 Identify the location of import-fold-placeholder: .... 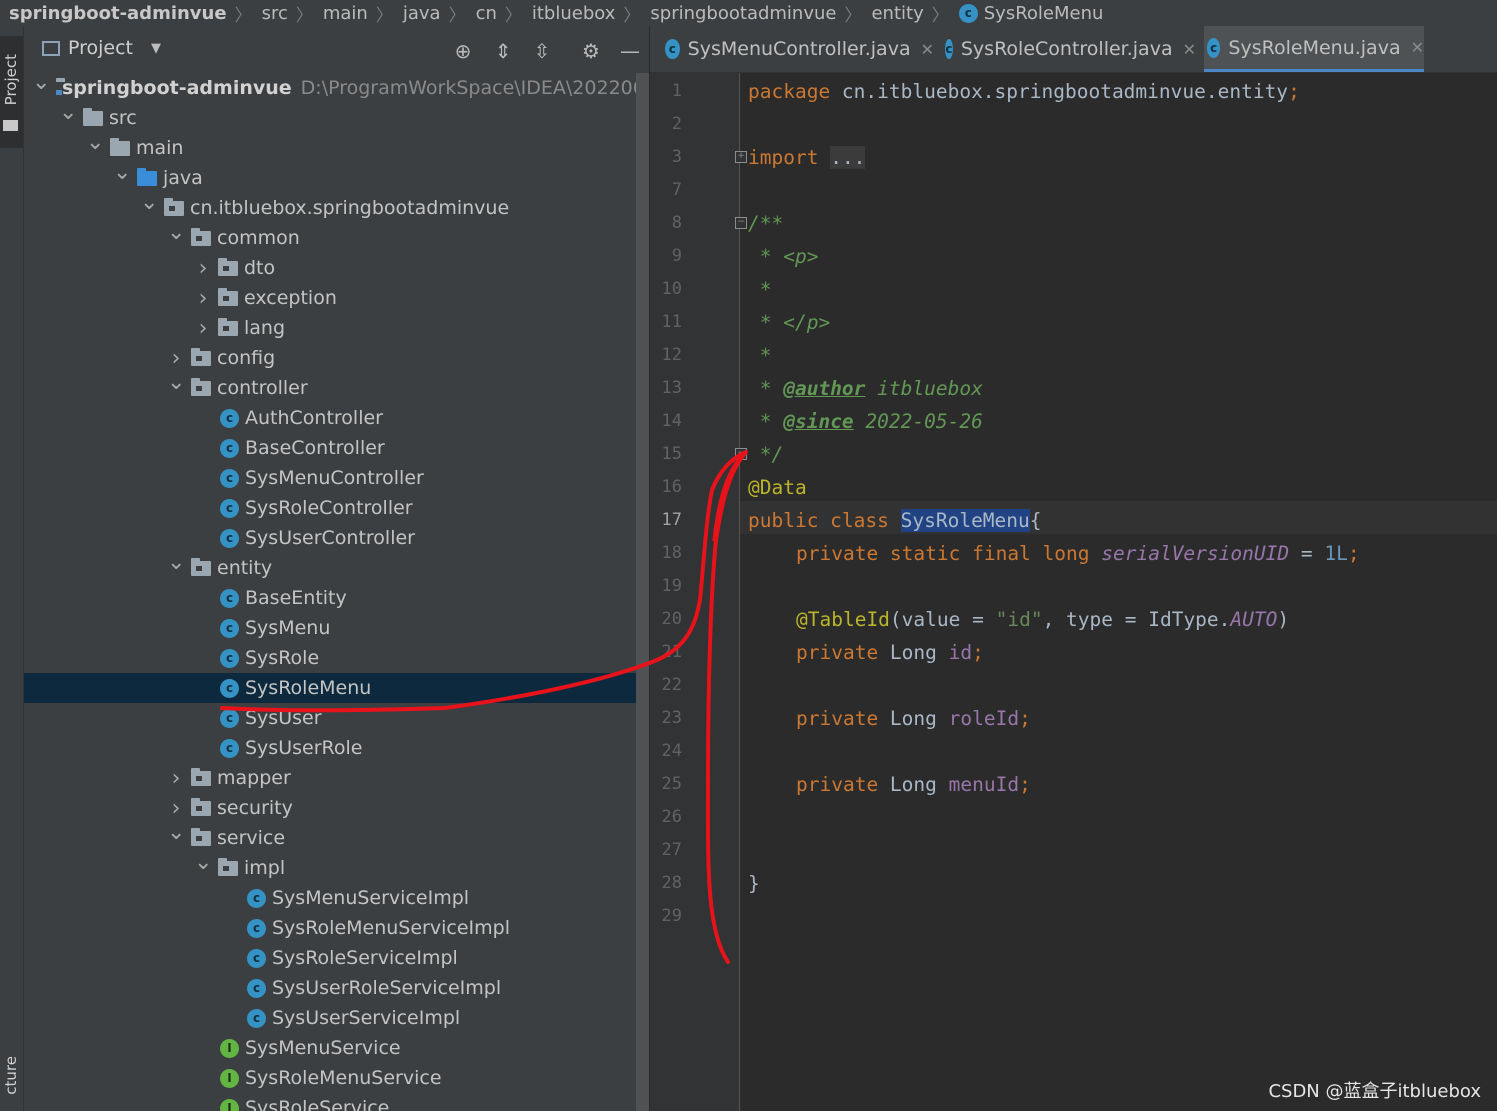
(848, 157).